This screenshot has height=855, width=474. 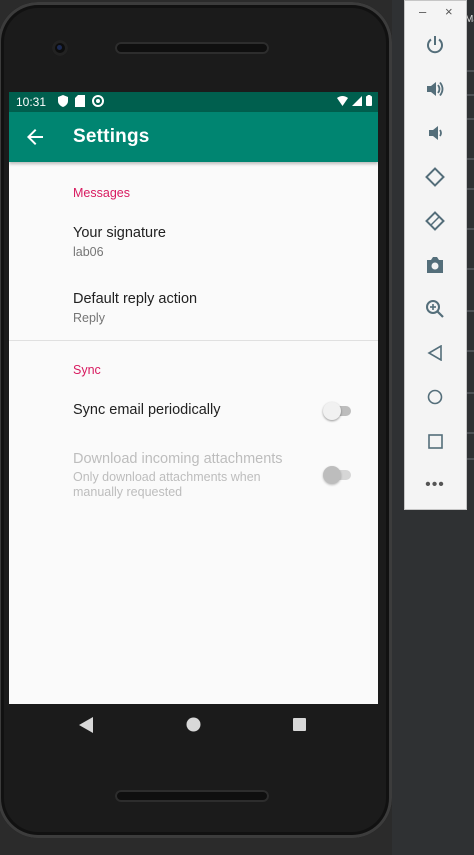 What do you see at coordinates (86, 725) in the screenshot?
I see `nav-back-icon` at bounding box center [86, 725].